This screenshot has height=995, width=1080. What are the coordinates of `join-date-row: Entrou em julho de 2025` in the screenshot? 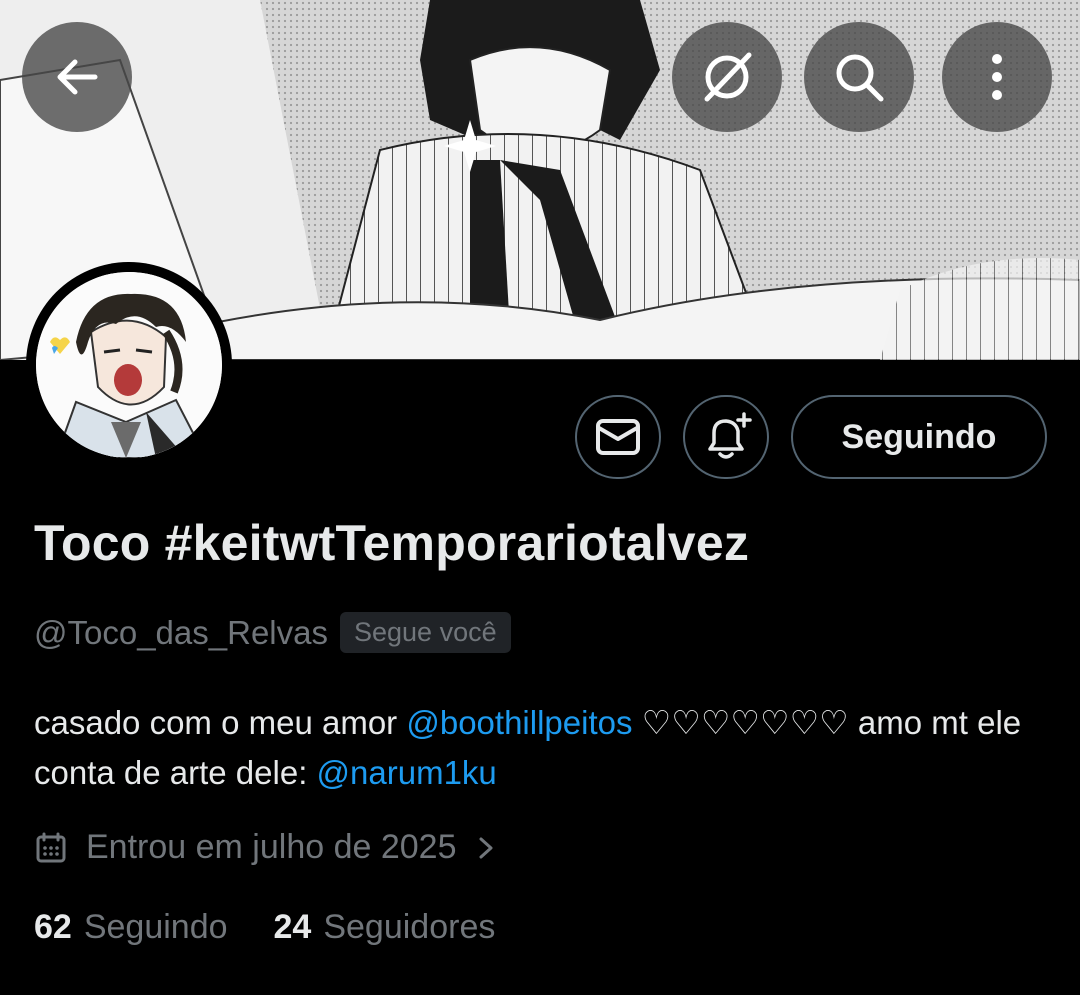 It's located at (266, 847).